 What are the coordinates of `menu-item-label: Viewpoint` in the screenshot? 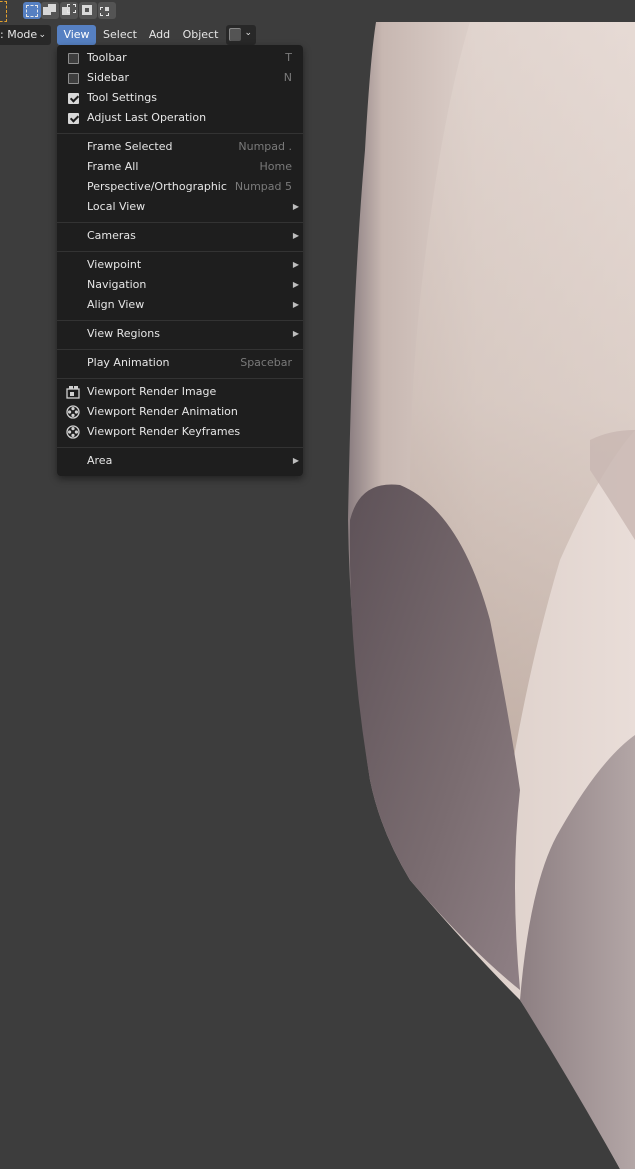 It's located at (114, 264).